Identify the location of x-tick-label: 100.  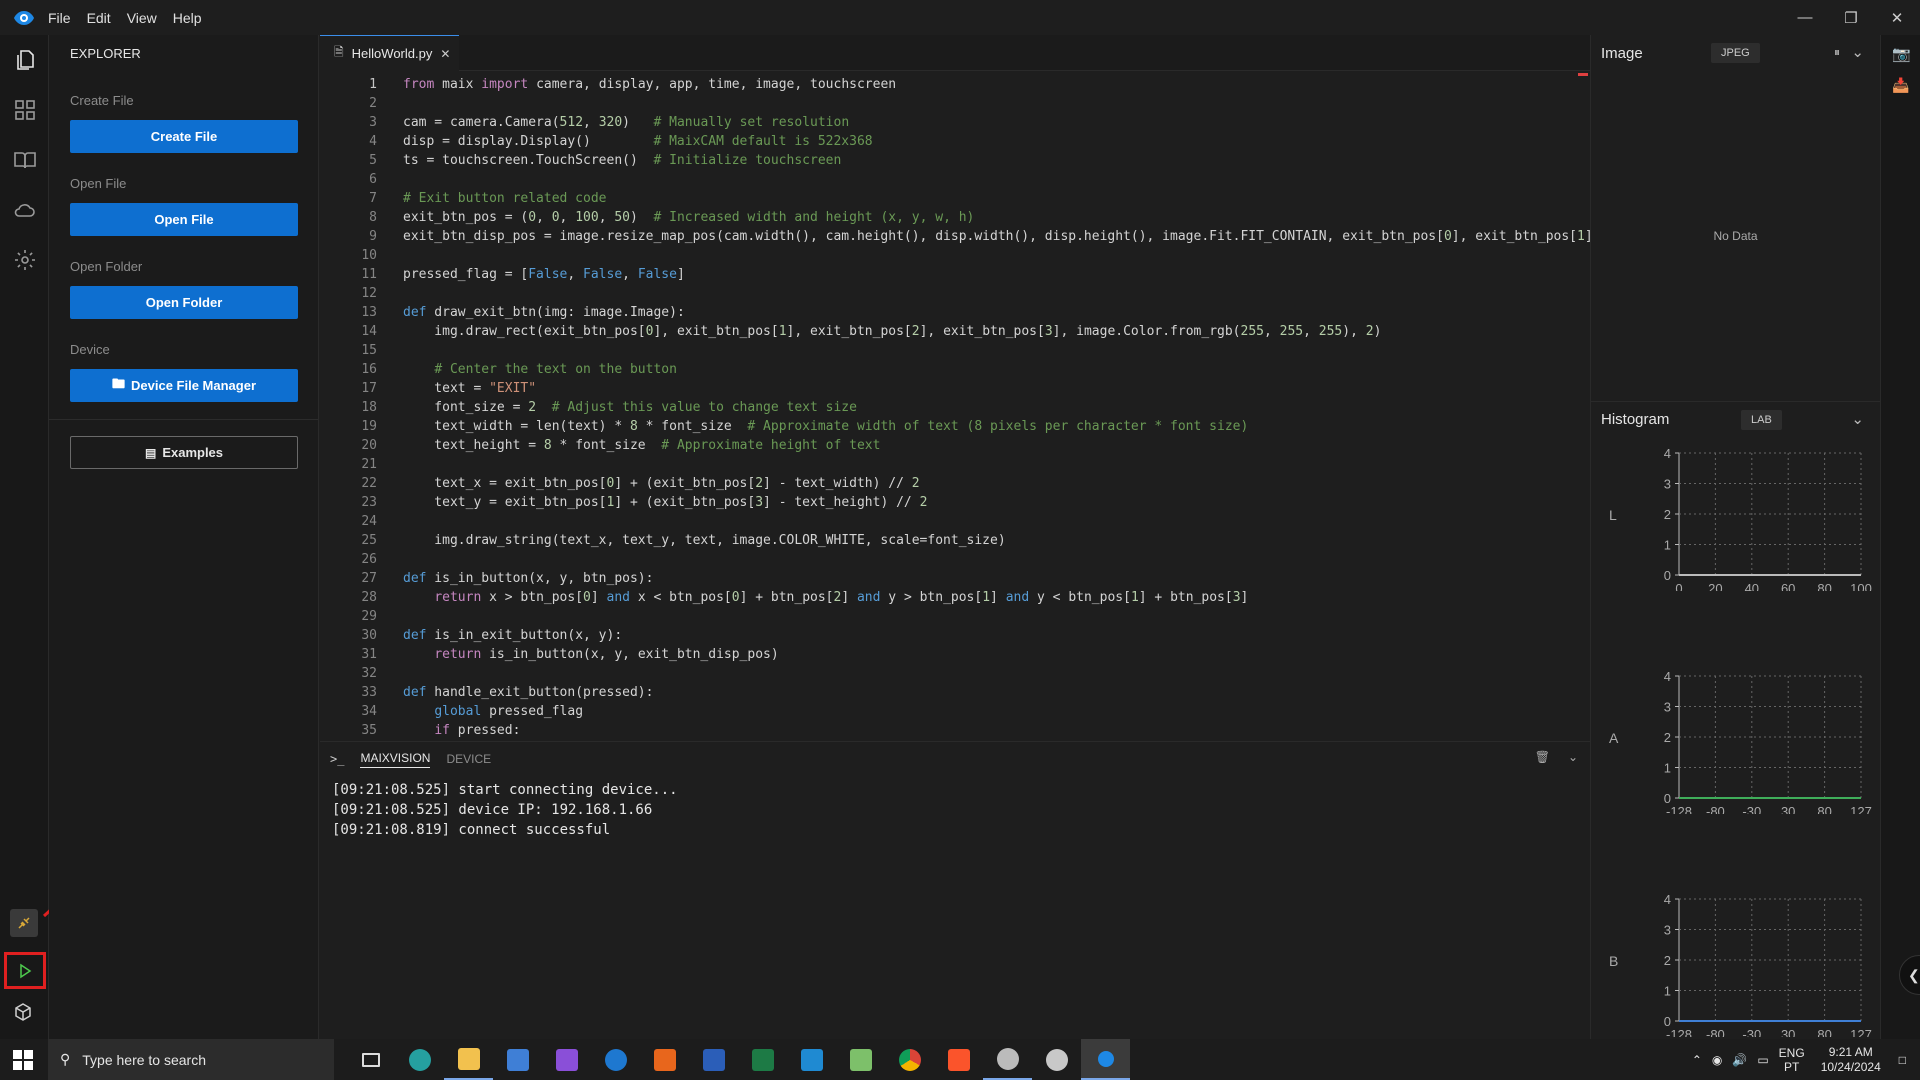
(1861, 586).